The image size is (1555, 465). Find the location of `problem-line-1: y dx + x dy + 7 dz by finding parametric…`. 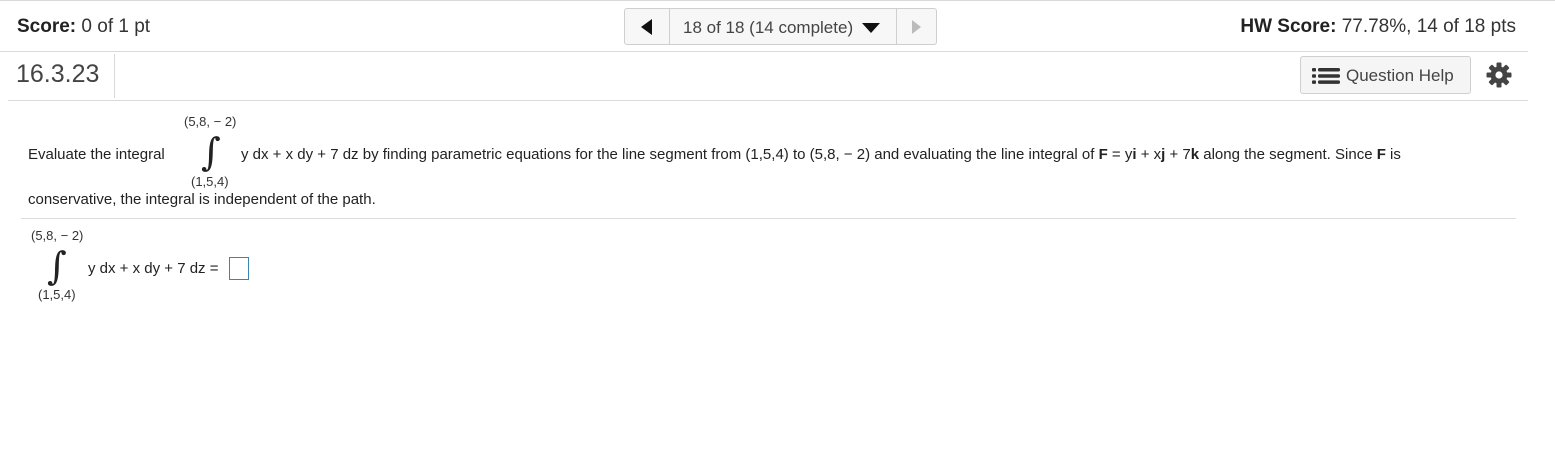

problem-line-1: y dx + x dy + 7 dz by finding parametric… is located at coordinates (821, 154).